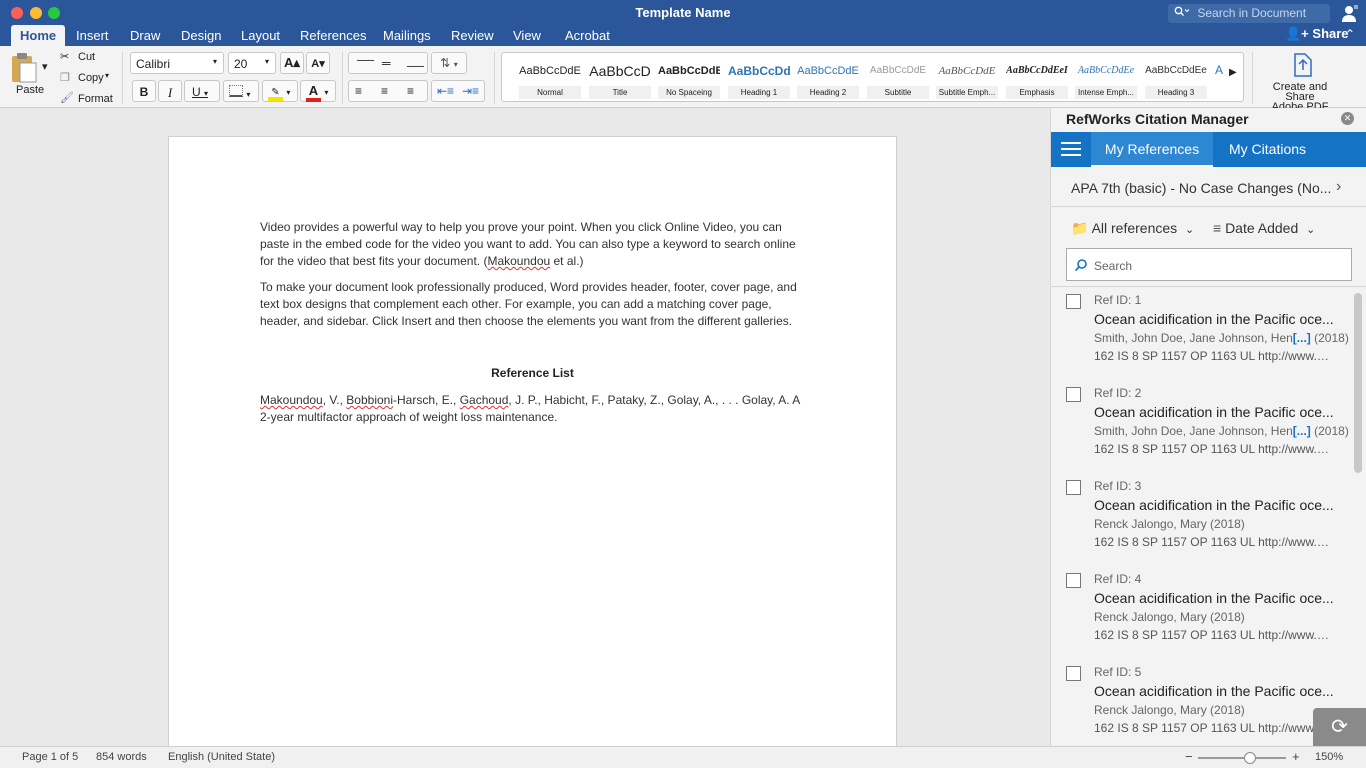 The image size is (1366, 768). What do you see at coordinates (92, 35) in the screenshot?
I see `tab-insert: Insert` at bounding box center [92, 35].